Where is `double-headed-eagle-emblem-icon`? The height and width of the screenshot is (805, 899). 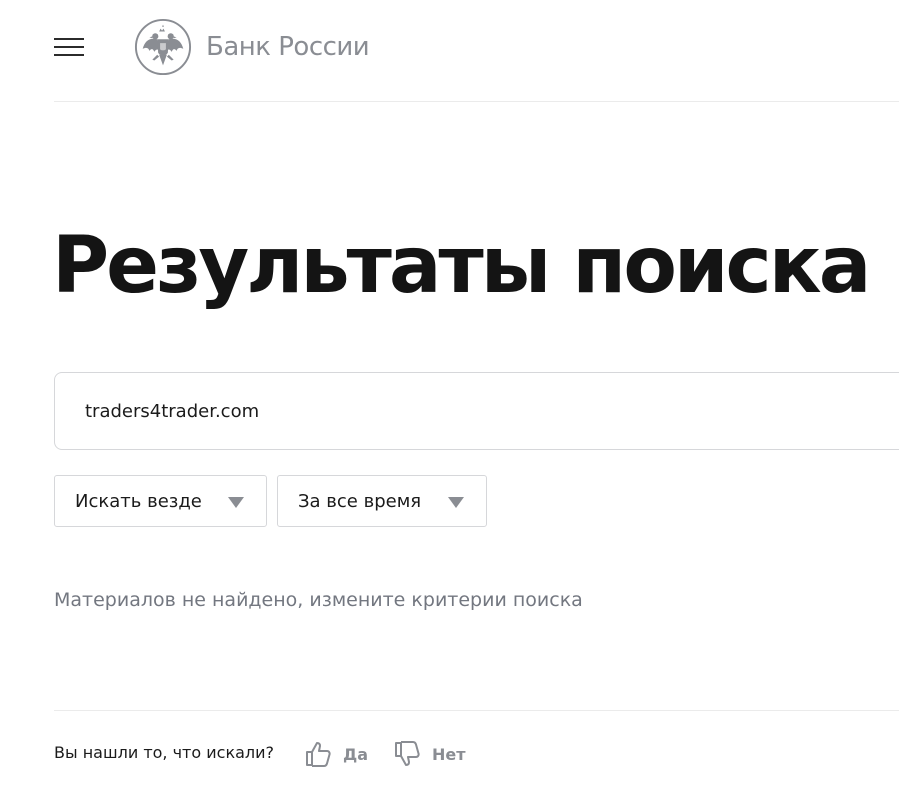 double-headed-eagle-emblem-icon is located at coordinates (163, 47).